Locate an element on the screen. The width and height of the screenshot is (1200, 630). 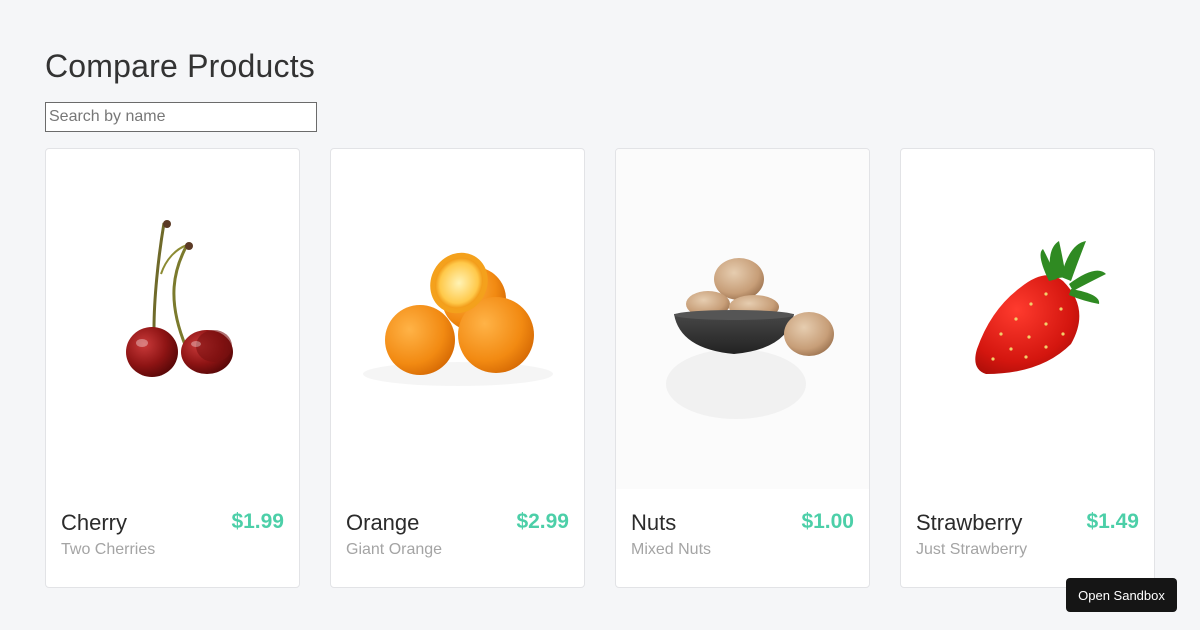
product-card-cherry: Cherry $1.99 Two Cherries is located at coordinates (172, 368).